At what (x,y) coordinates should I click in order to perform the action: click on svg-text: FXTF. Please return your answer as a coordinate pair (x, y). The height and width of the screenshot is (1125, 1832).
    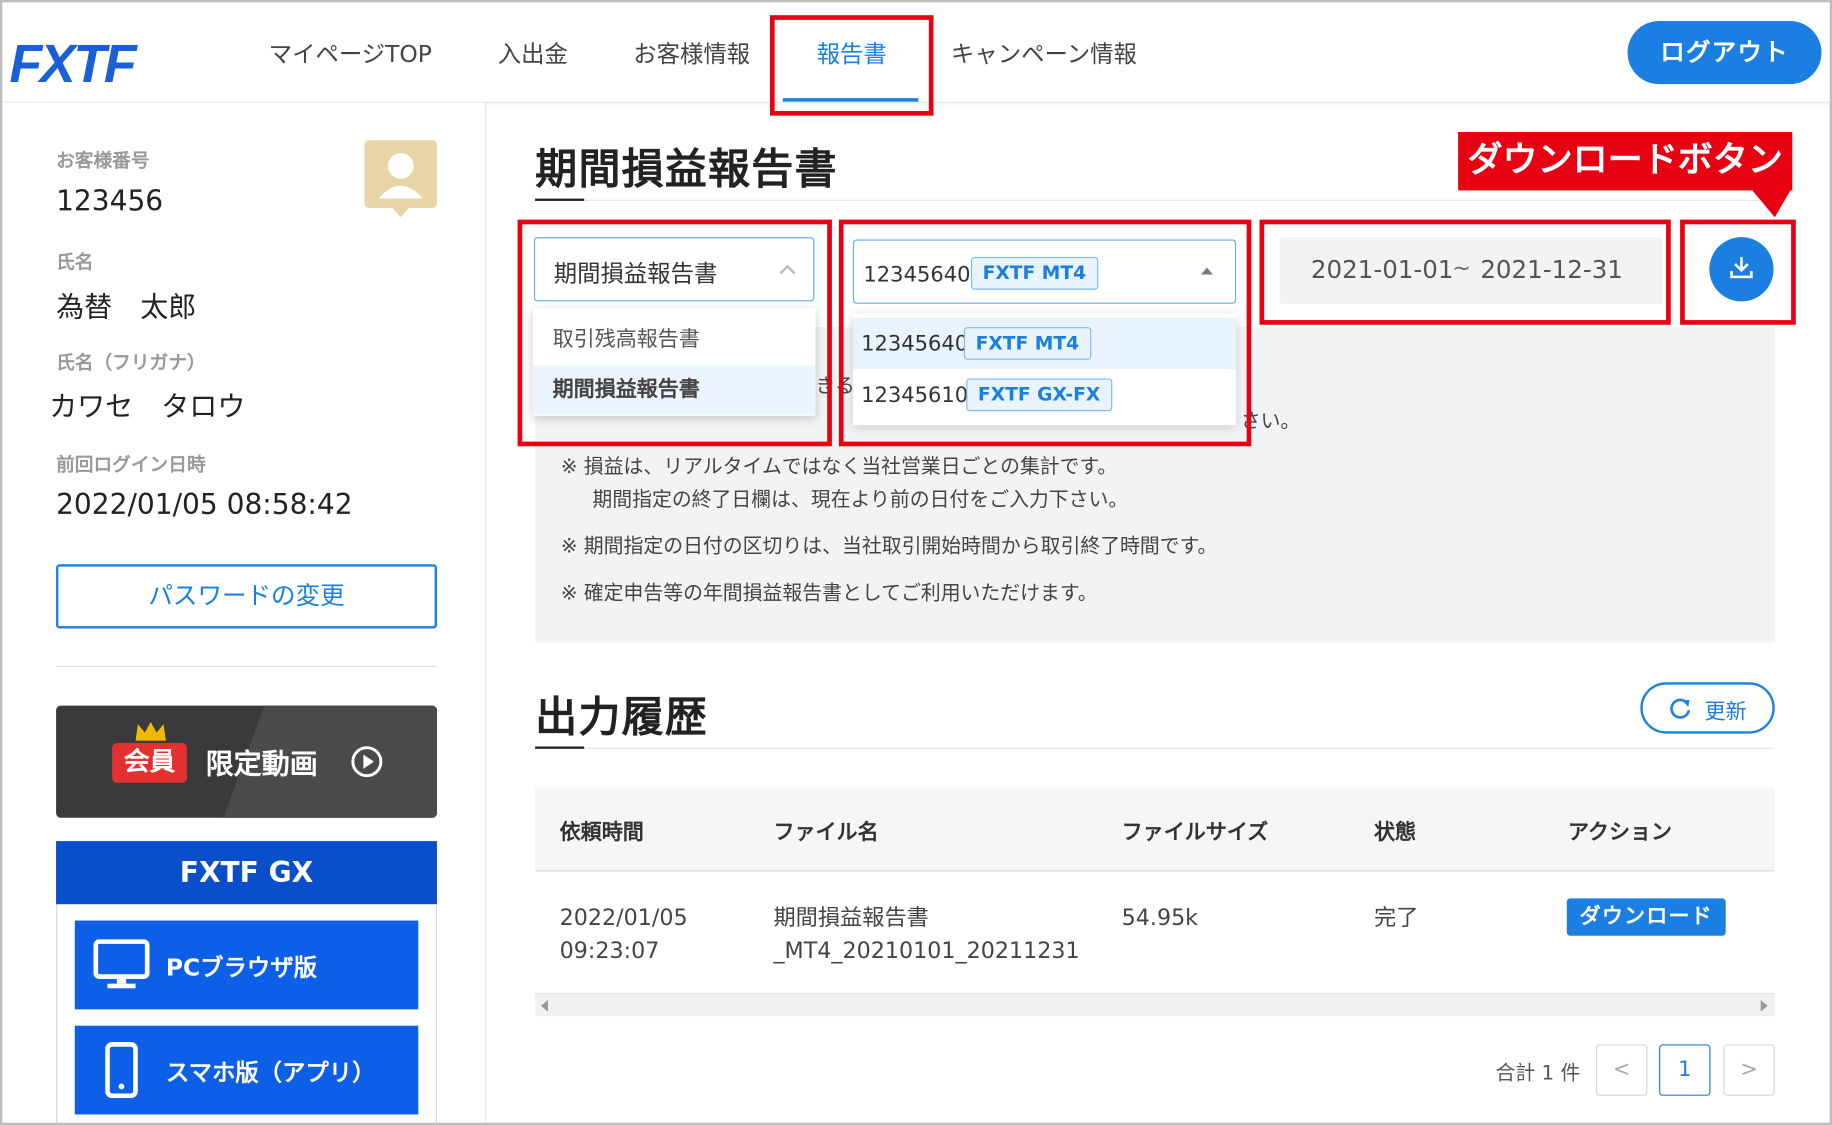
    Looking at the image, I should click on (73, 60).